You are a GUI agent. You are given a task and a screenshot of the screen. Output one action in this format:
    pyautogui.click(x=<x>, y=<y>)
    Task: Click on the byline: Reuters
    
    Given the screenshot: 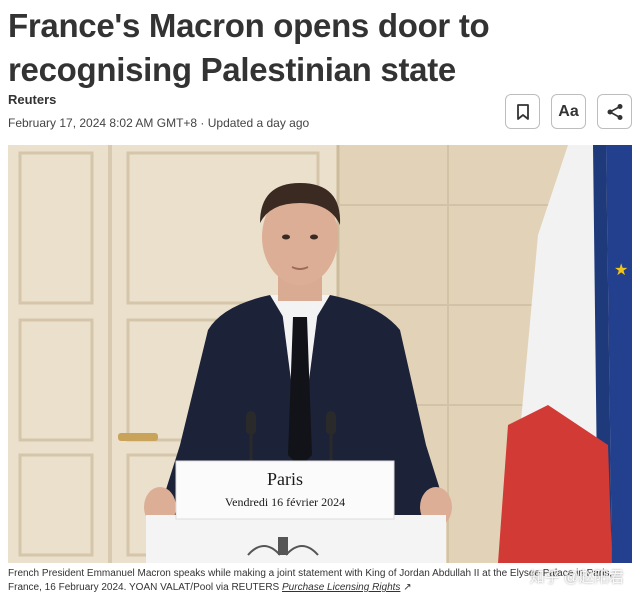 What is the action you would take?
    pyautogui.click(x=32, y=99)
    